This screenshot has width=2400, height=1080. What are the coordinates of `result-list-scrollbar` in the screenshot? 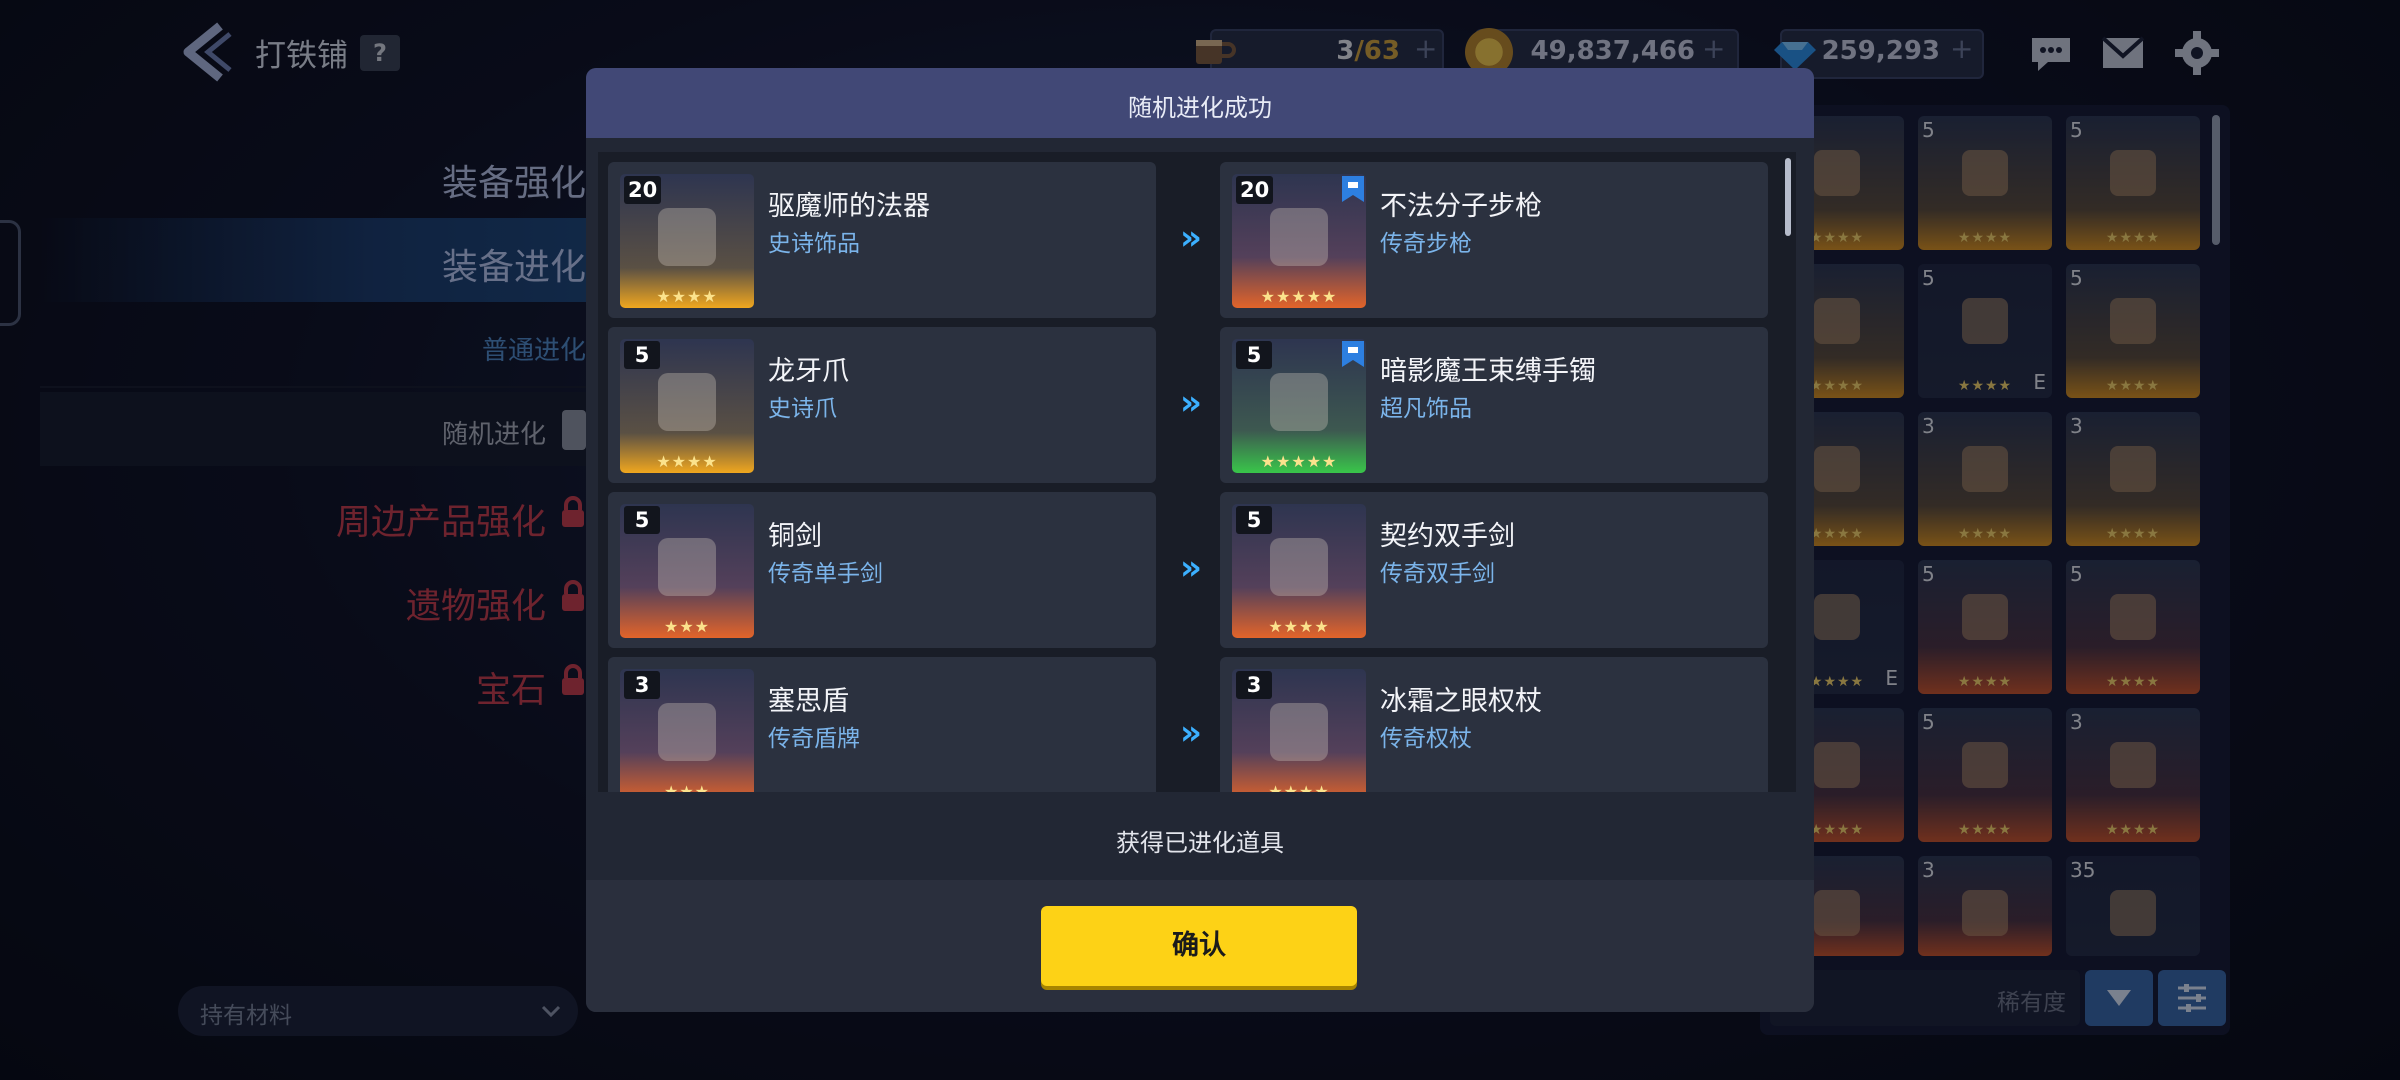 It's located at (1788, 197).